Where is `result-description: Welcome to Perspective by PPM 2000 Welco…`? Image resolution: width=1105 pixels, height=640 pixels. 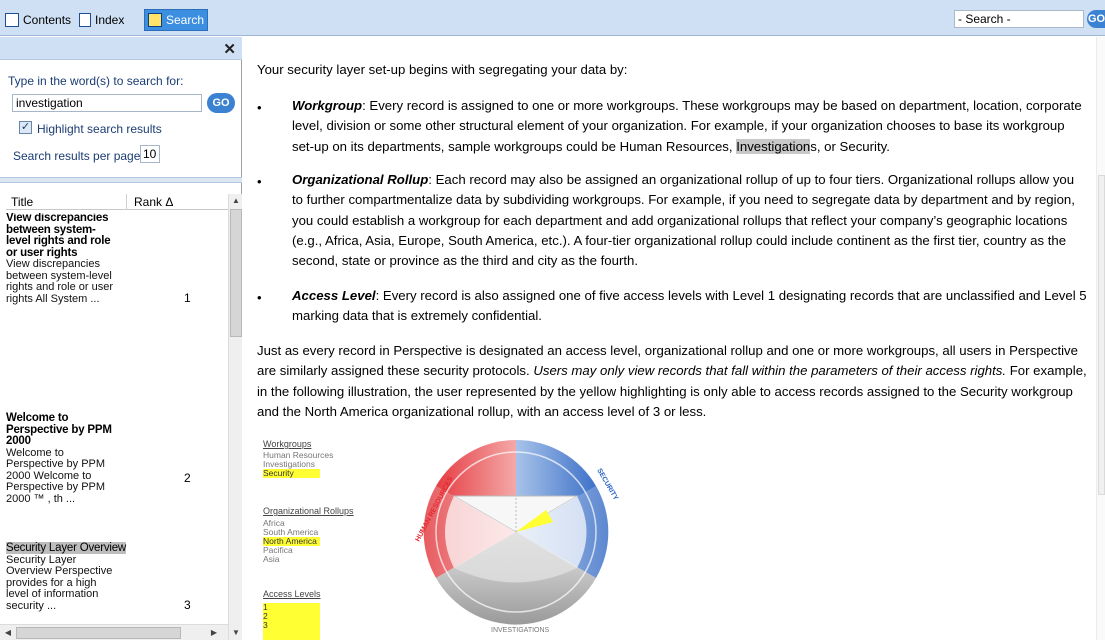 result-description: Welcome to Perspective by PPM 2000 Welco… is located at coordinates (56, 475).